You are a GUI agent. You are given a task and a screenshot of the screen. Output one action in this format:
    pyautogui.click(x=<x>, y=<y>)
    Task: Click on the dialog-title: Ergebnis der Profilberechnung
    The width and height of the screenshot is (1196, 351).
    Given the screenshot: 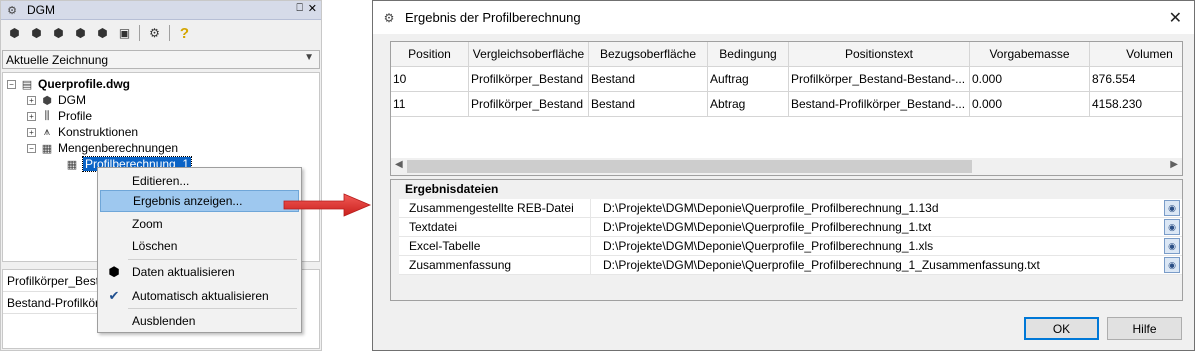 What is the action you would take?
    pyautogui.click(x=493, y=17)
    